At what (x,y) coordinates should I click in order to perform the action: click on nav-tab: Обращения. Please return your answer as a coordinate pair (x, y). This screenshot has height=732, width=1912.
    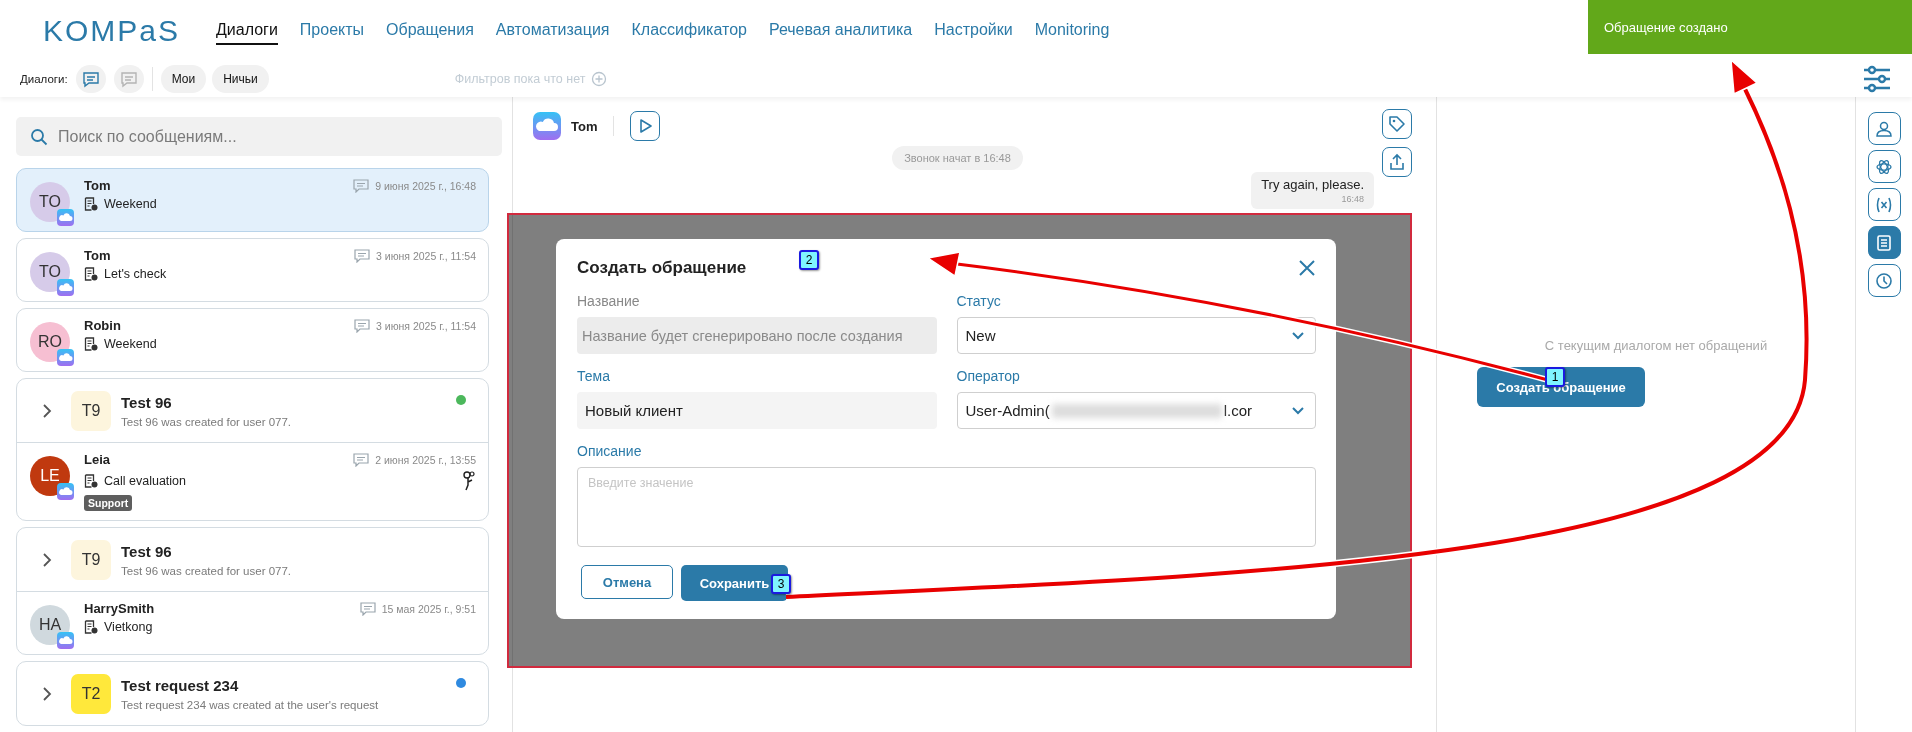
    Looking at the image, I should click on (430, 30).